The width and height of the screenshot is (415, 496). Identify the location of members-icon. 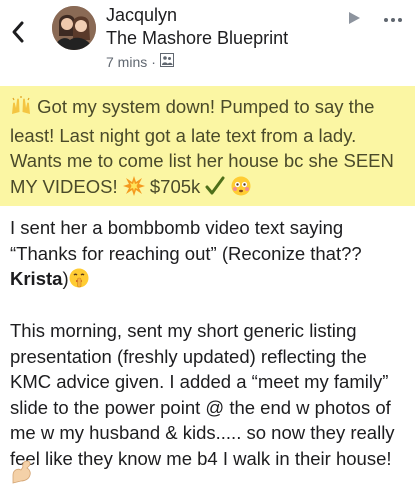
(166, 61).